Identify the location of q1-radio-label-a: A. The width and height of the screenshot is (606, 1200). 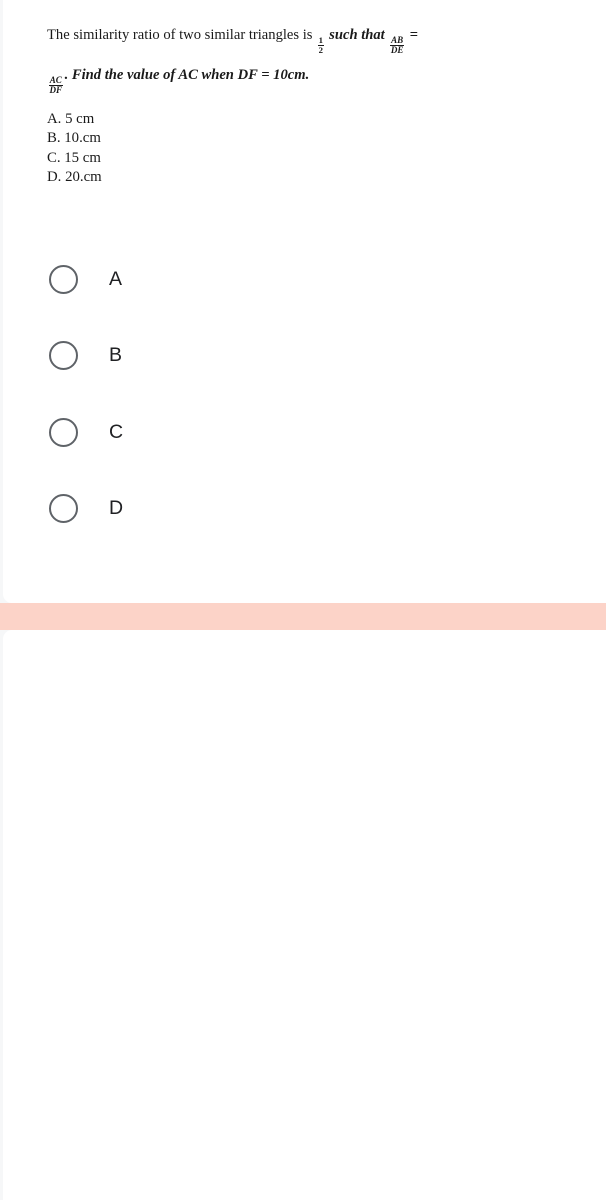
(116, 278).